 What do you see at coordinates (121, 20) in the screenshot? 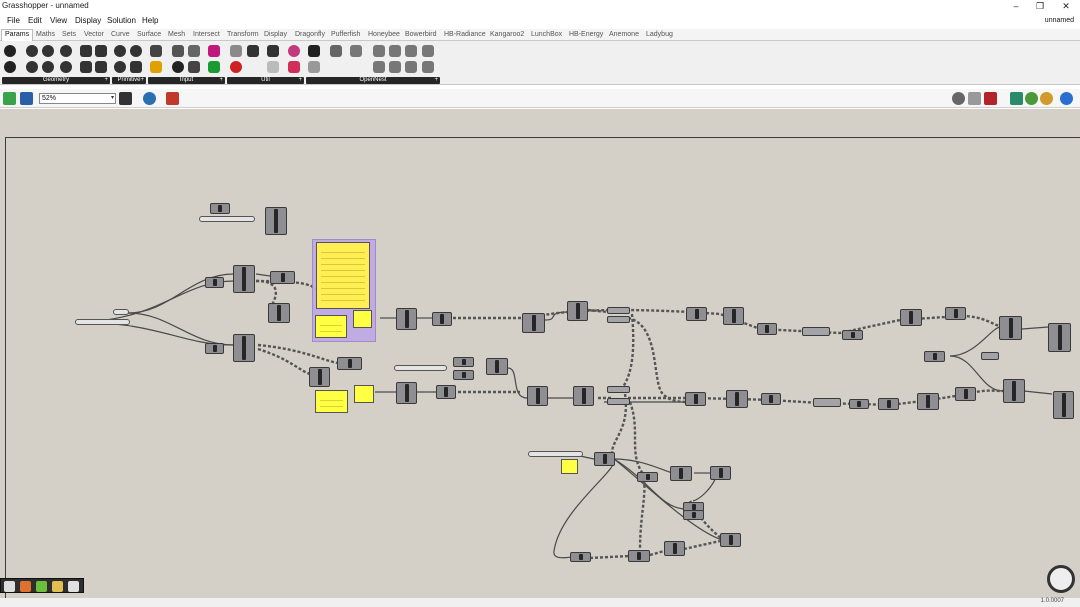
I see `menu-solution: Solution` at bounding box center [121, 20].